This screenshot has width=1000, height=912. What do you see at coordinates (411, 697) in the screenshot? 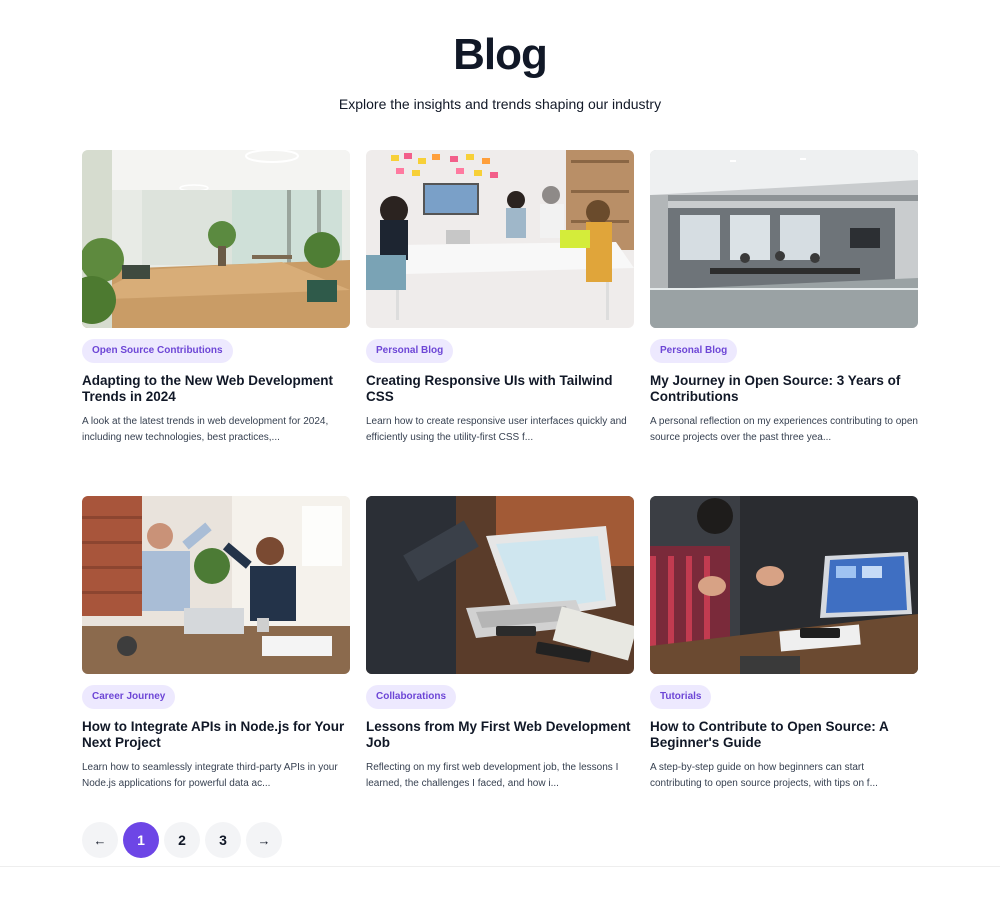
I see `post-category-tag: Collaborations` at bounding box center [411, 697].